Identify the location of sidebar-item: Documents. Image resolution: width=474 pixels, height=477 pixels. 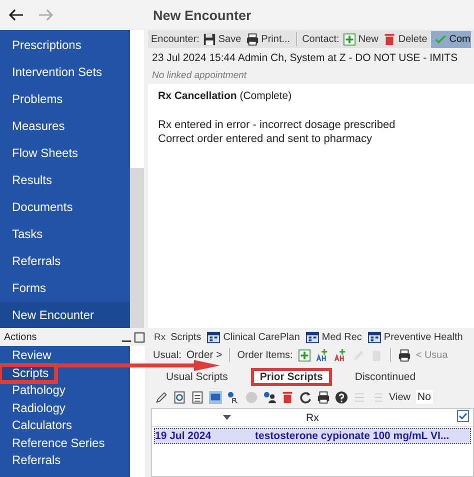
(65, 207).